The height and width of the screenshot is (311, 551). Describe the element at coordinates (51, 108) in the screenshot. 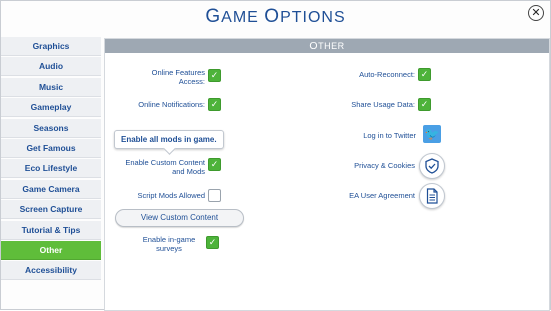

I see `sidebar-item-gameplay: Gameplay` at that location.